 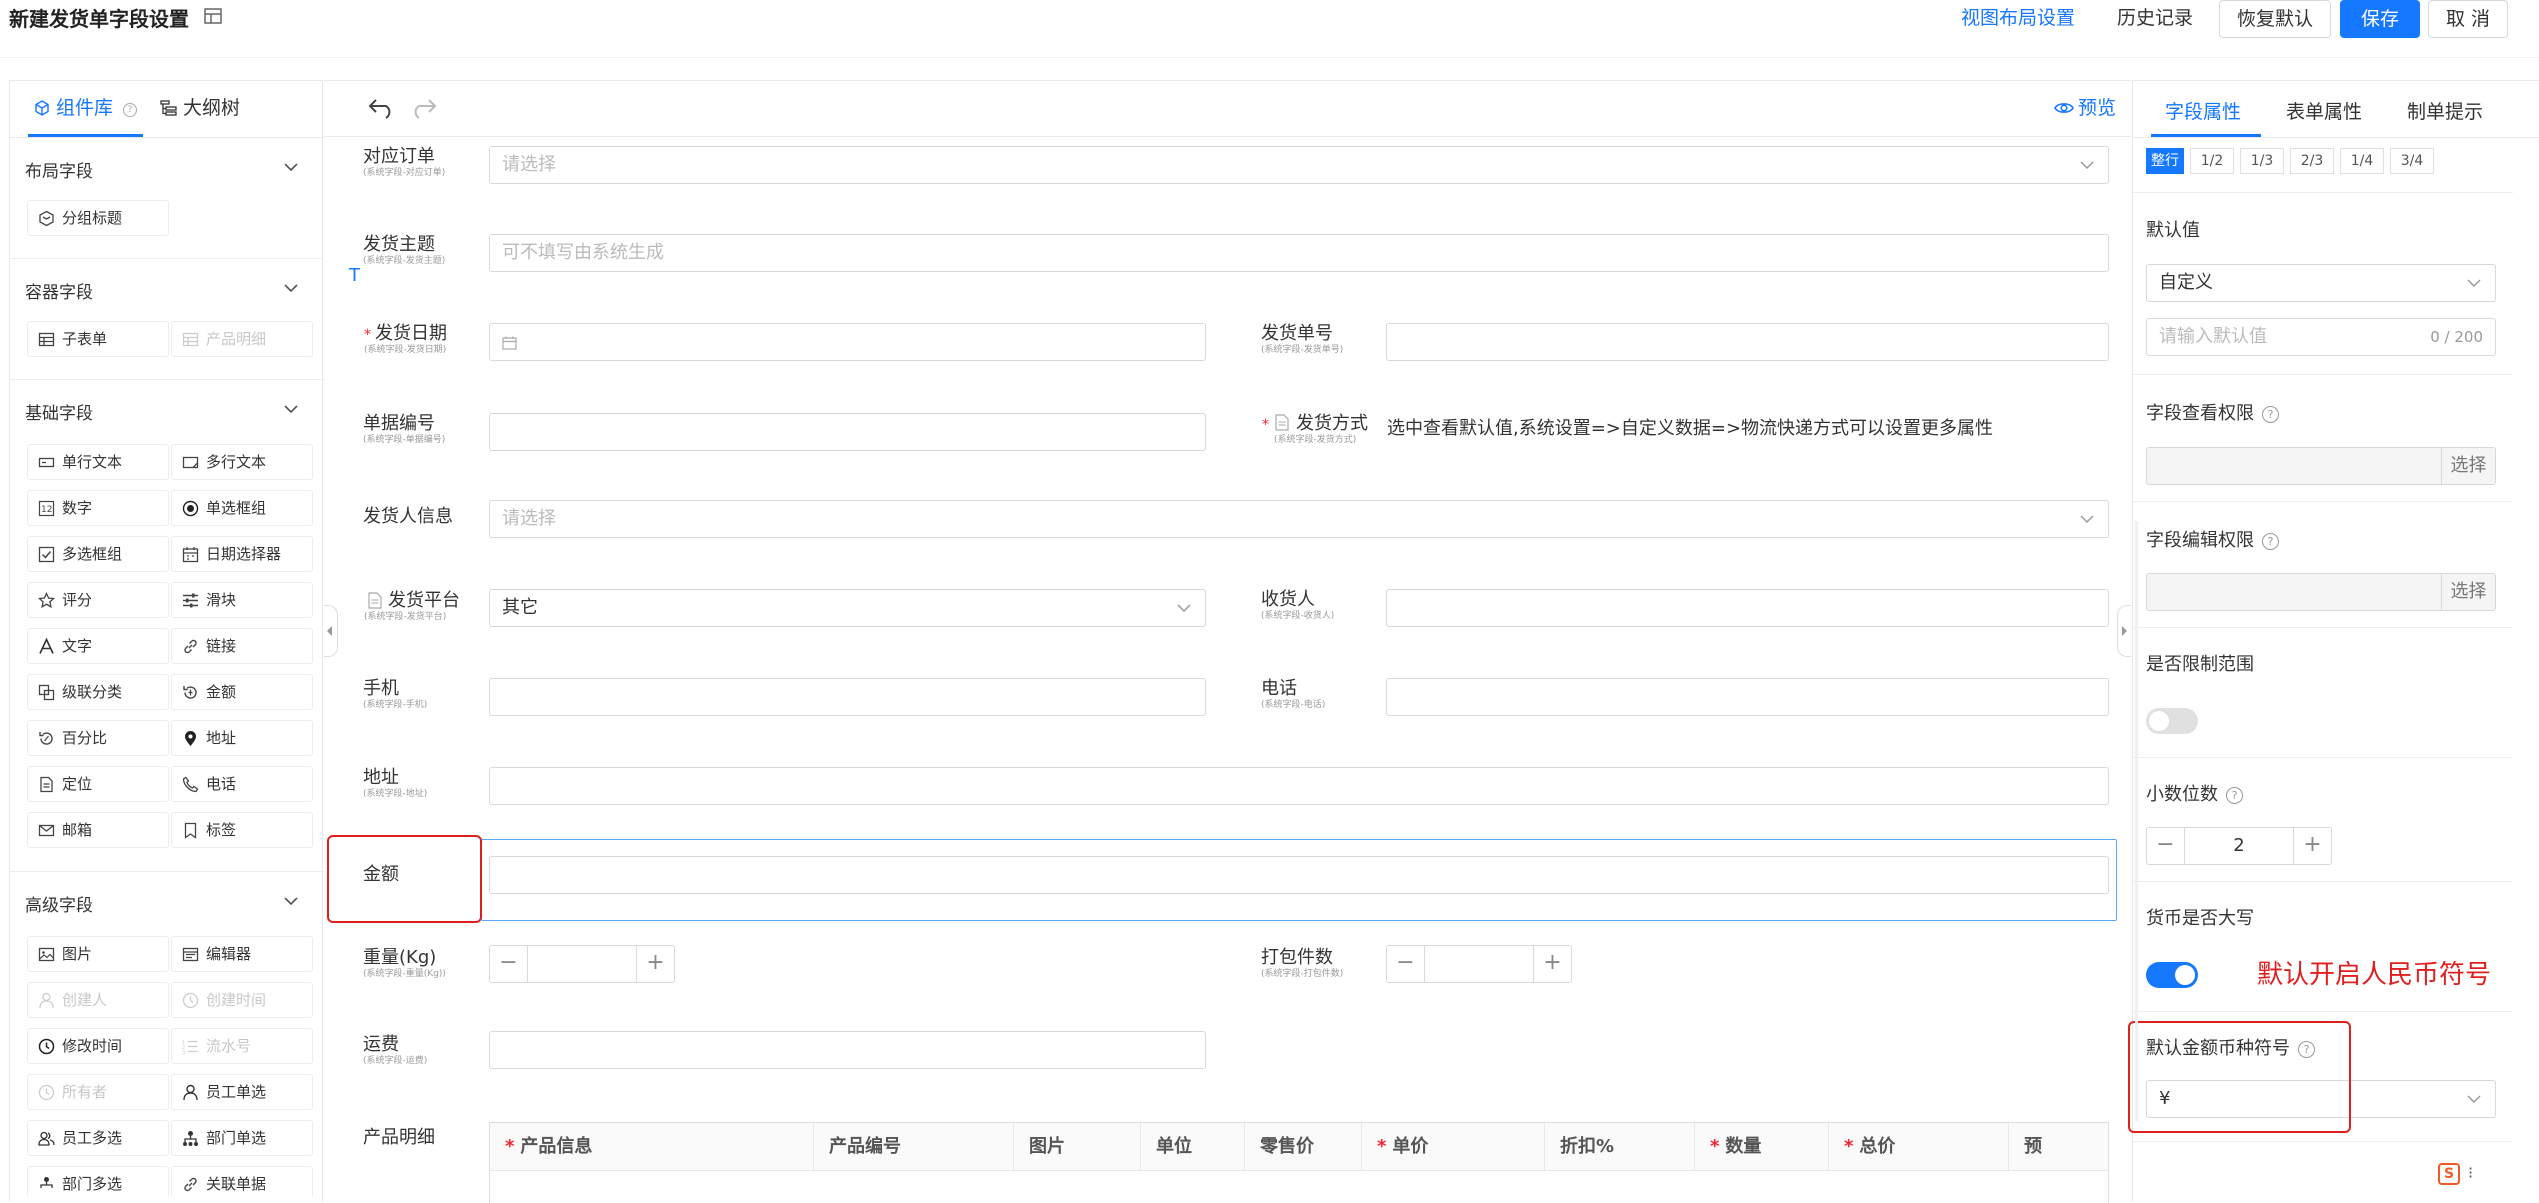 I want to click on sender-select: 请选择, so click(x=1299, y=519).